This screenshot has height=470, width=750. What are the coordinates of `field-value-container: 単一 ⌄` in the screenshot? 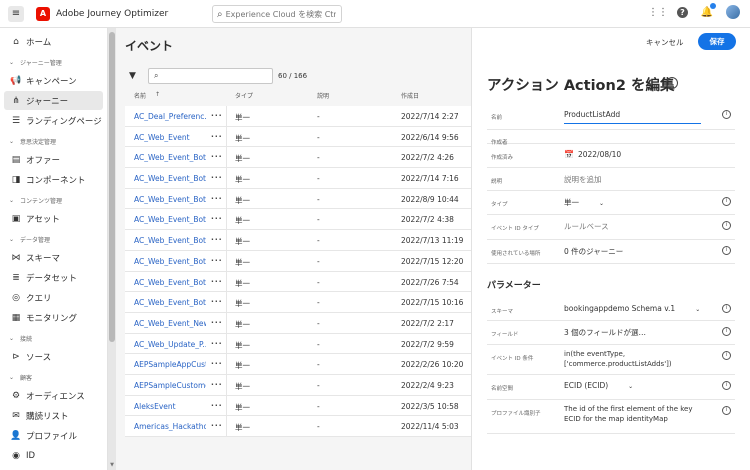 It's located at (584, 202).